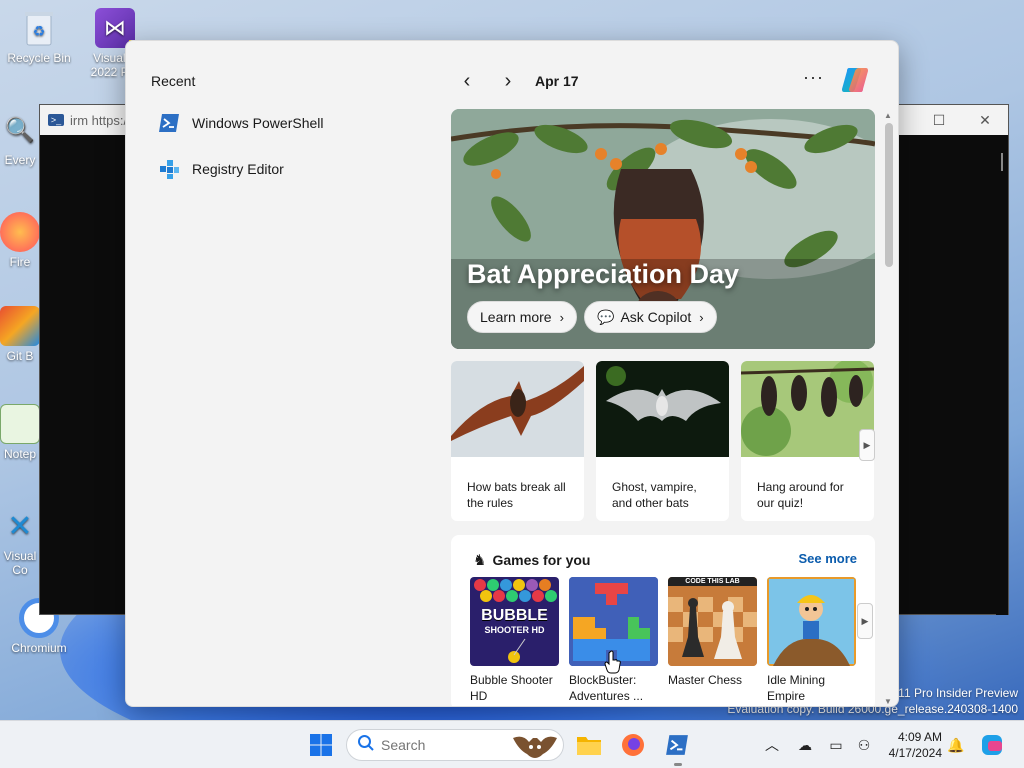 The width and height of the screenshot is (1024, 768). Describe the element at coordinates (836, 745) in the screenshot. I see `display-icon: ▭` at that location.